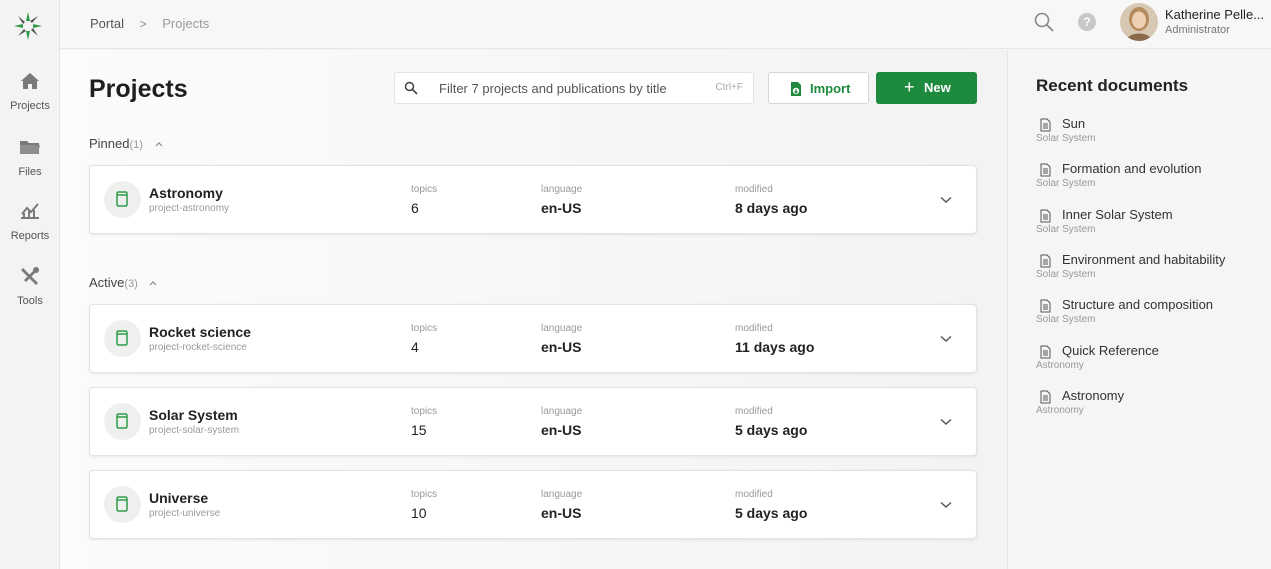 This screenshot has height=569, width=1271. I want to click on doc-title: Sun, so click(1074, 123).